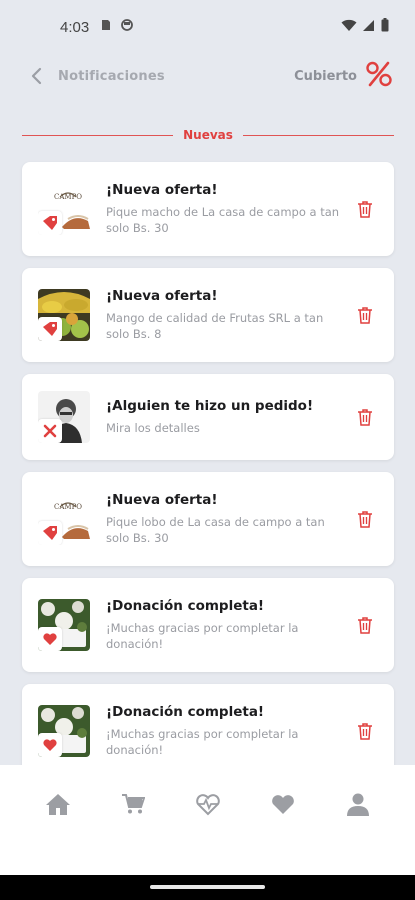 This screenshot has width=415, height=900. What do you see at coordinates (111, 76) in the screenshot?
I see `page-title: Notificaciones` at bounding box center [111, 76].